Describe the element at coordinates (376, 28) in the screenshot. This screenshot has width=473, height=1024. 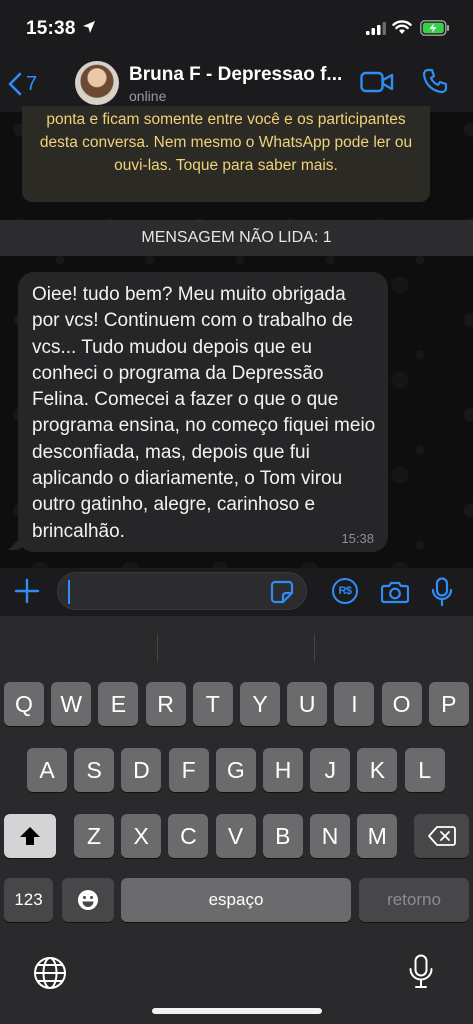
I see `cellular-signal-icon` at that location.